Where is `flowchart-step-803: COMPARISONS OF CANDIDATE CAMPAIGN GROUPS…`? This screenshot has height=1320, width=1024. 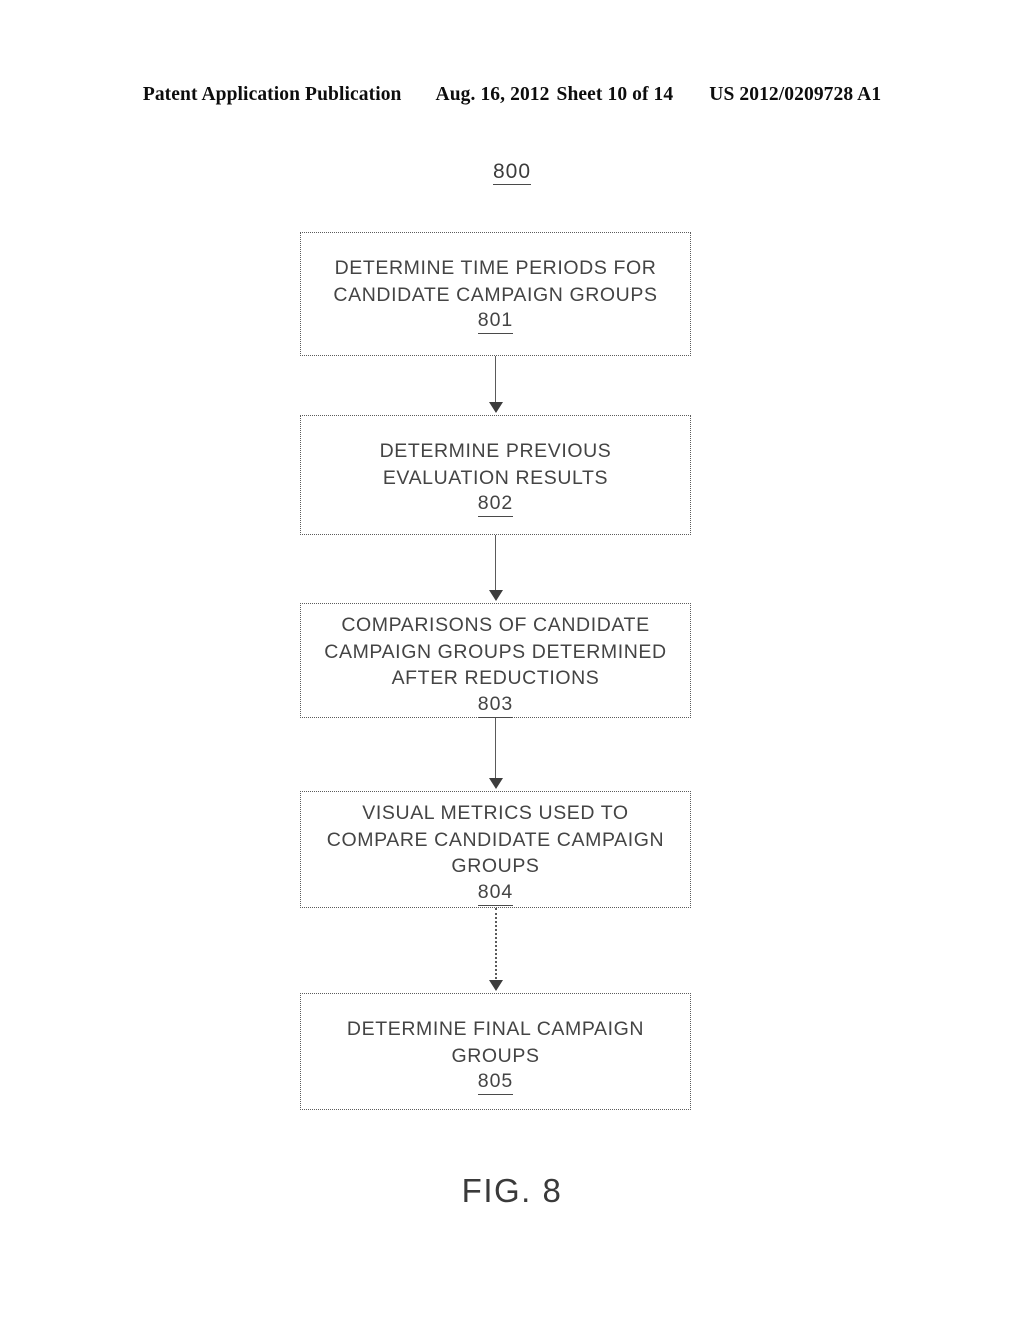
flowchart-step-803: COMPARISONS OF CANDIDATE CAMPAIGN GROUPS… is located at coordinates (495, 660).